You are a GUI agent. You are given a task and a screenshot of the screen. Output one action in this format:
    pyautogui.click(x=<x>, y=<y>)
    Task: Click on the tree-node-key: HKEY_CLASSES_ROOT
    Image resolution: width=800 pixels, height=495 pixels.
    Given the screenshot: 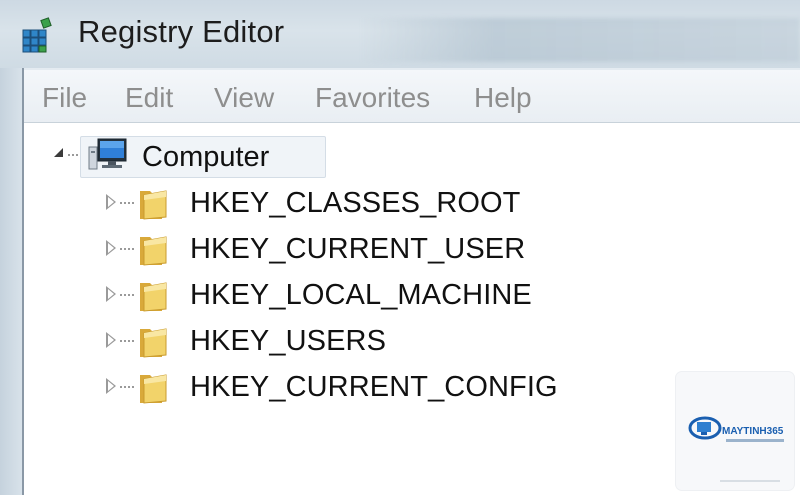 What is the action you would take?
    pyautogui.click(x=412, y=202)
    